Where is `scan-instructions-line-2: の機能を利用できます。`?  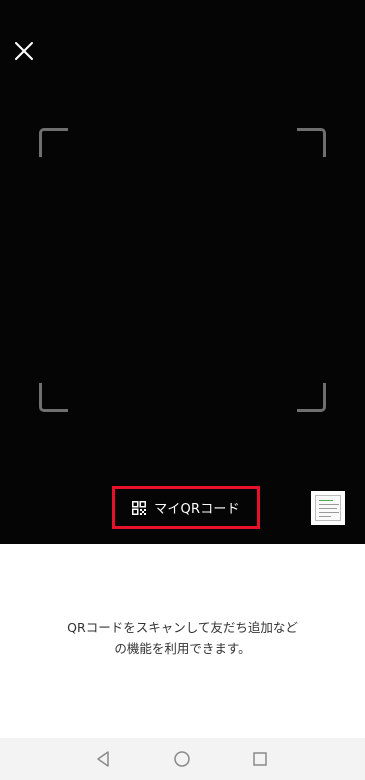 scan-instructions-line-2: の機能を利用できます。 is located at coordinates (182, 648).